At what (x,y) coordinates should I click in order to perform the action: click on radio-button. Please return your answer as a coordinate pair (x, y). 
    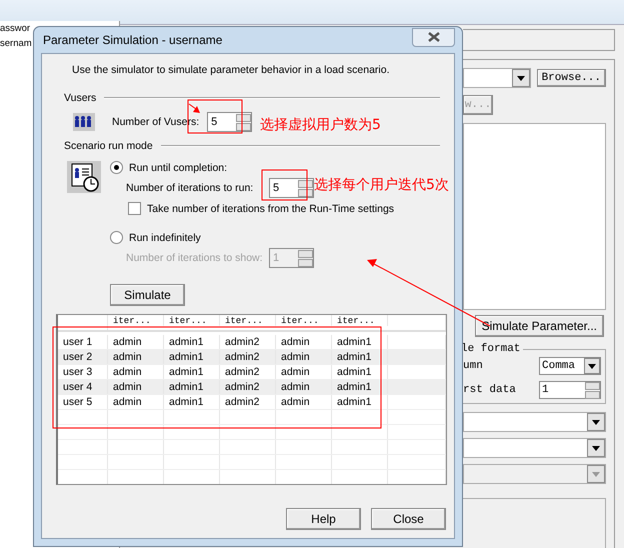
    Looking at the image, I should click on (116, 167).